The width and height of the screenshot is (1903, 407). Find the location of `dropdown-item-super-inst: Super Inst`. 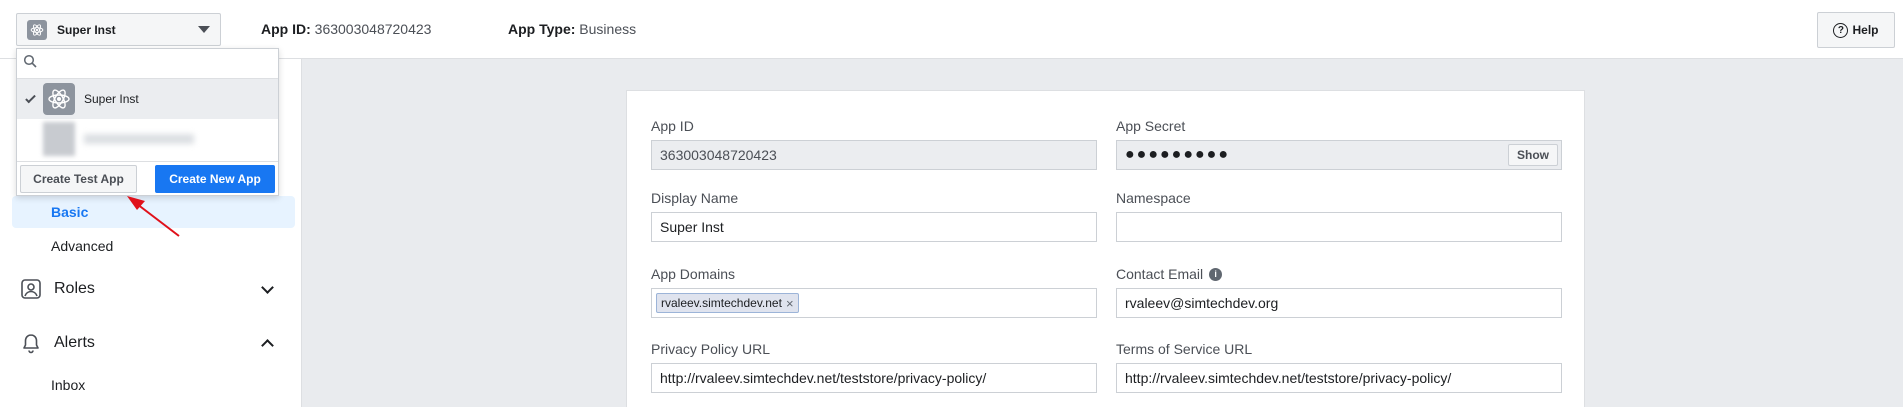

dropdown-item-super-inst: Super Inst is located at coordinates (147, 99).